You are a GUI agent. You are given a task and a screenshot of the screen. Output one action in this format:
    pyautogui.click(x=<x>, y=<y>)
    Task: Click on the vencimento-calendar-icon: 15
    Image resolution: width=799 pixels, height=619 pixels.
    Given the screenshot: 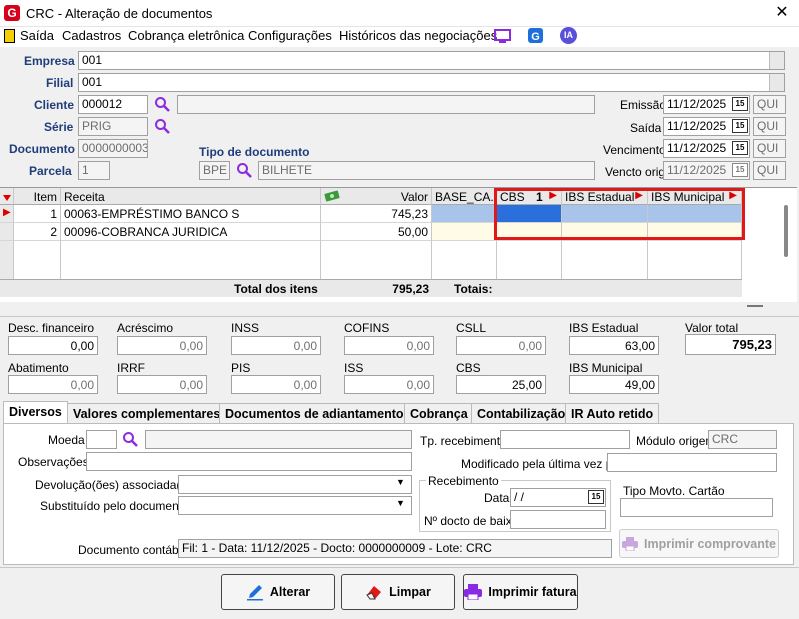 What is the action you would take?
    pyautogui.click(x=740, y=148)
    